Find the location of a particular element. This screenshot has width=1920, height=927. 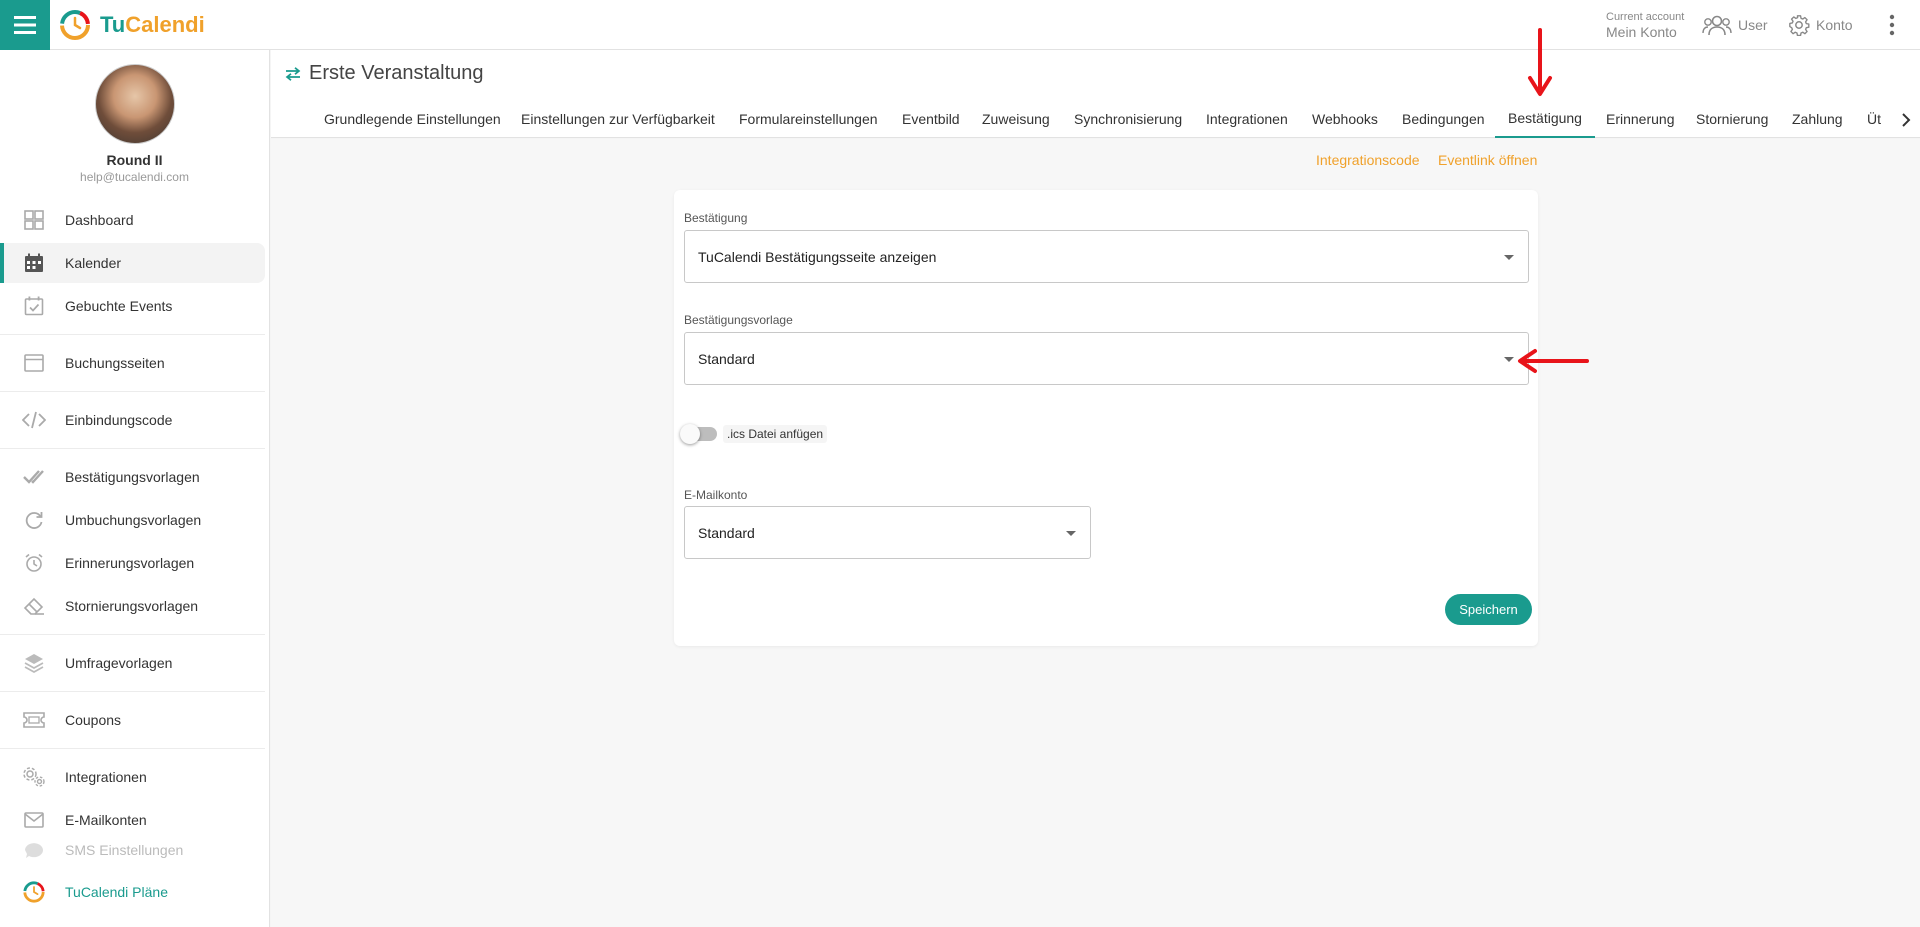

sidebar-item-stornierungsvorlagen: Stornierungsvorlagen is located at coordinates (132, 606).